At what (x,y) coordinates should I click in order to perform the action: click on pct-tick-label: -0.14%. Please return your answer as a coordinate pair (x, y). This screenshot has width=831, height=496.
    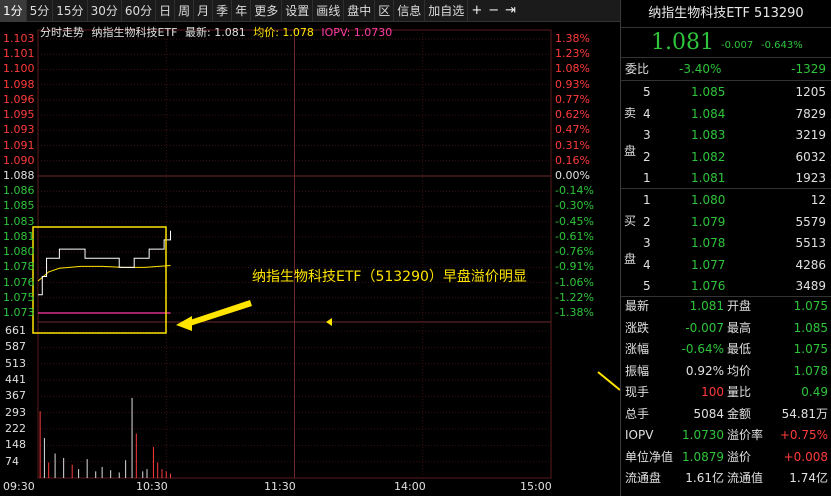
    Looking at the image, I should click on (574, 191).